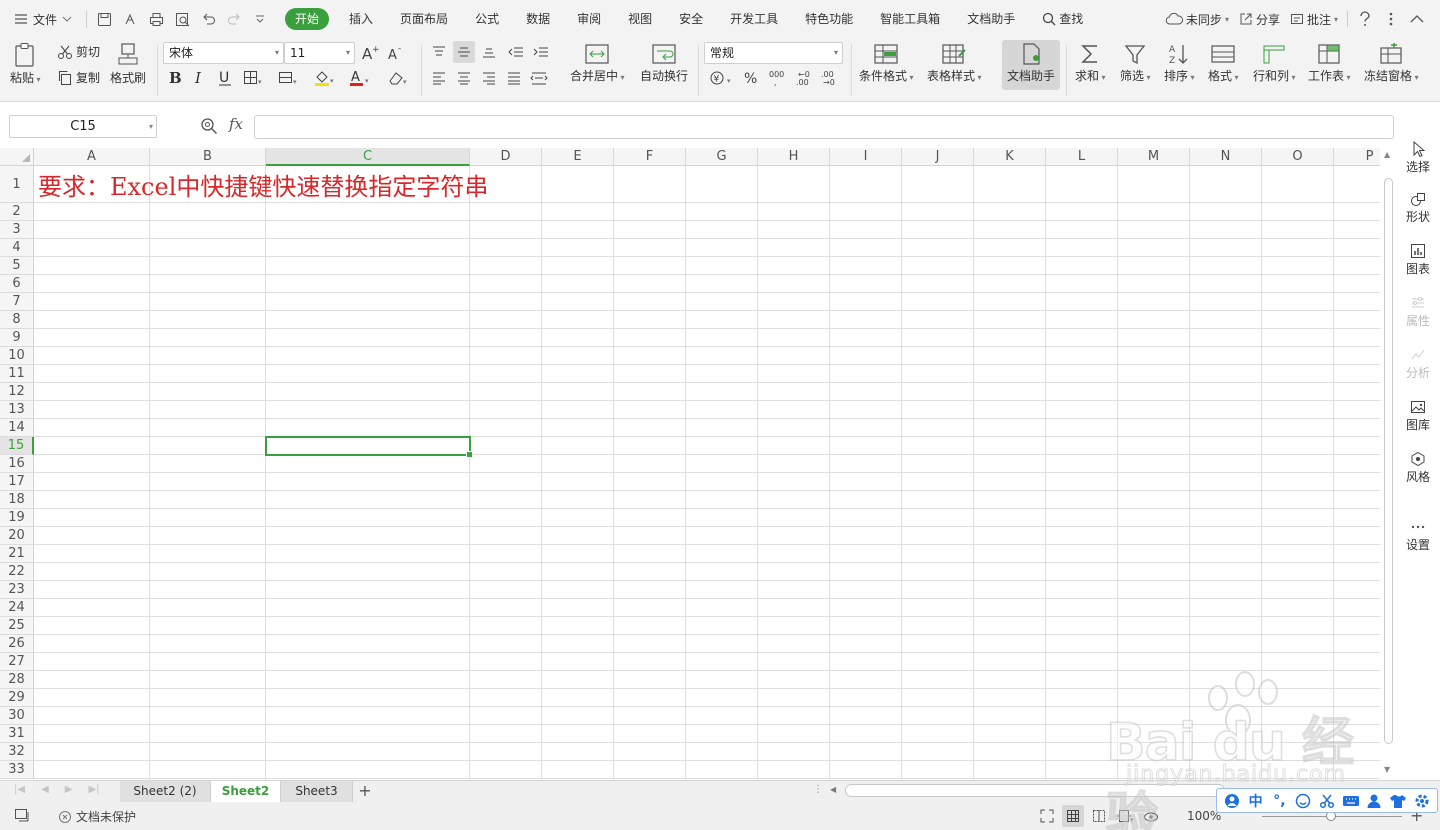 This screenshot has height=830, width=1440. Describe the element at coordinates (209, 127) in the screenshot. I see `zoom-formula-icon` at that location.